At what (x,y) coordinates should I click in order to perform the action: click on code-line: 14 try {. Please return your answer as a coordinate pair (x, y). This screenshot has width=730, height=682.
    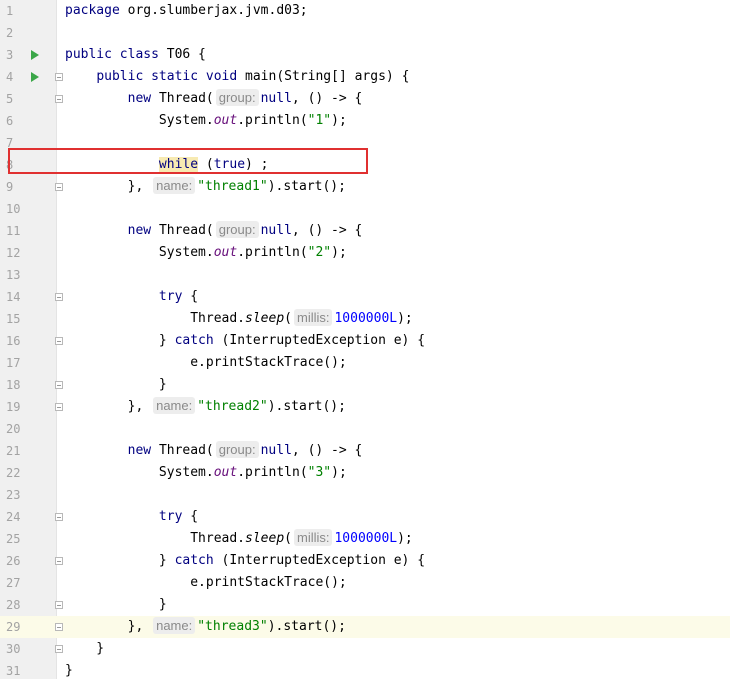
    Looking at the image, I should click on (365, 297).